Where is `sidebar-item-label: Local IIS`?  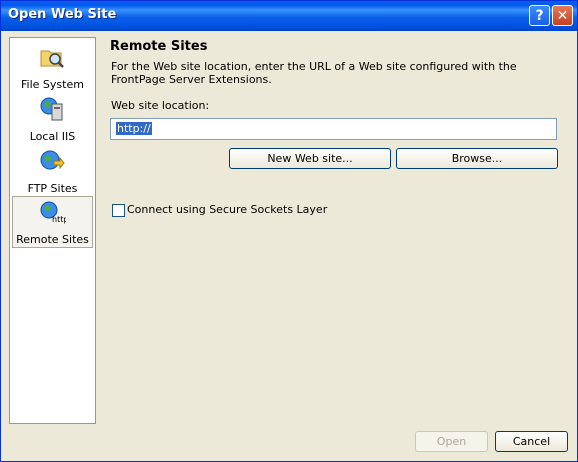 sidebar-item-label: Local IIS is located at coordinates (52, 136).